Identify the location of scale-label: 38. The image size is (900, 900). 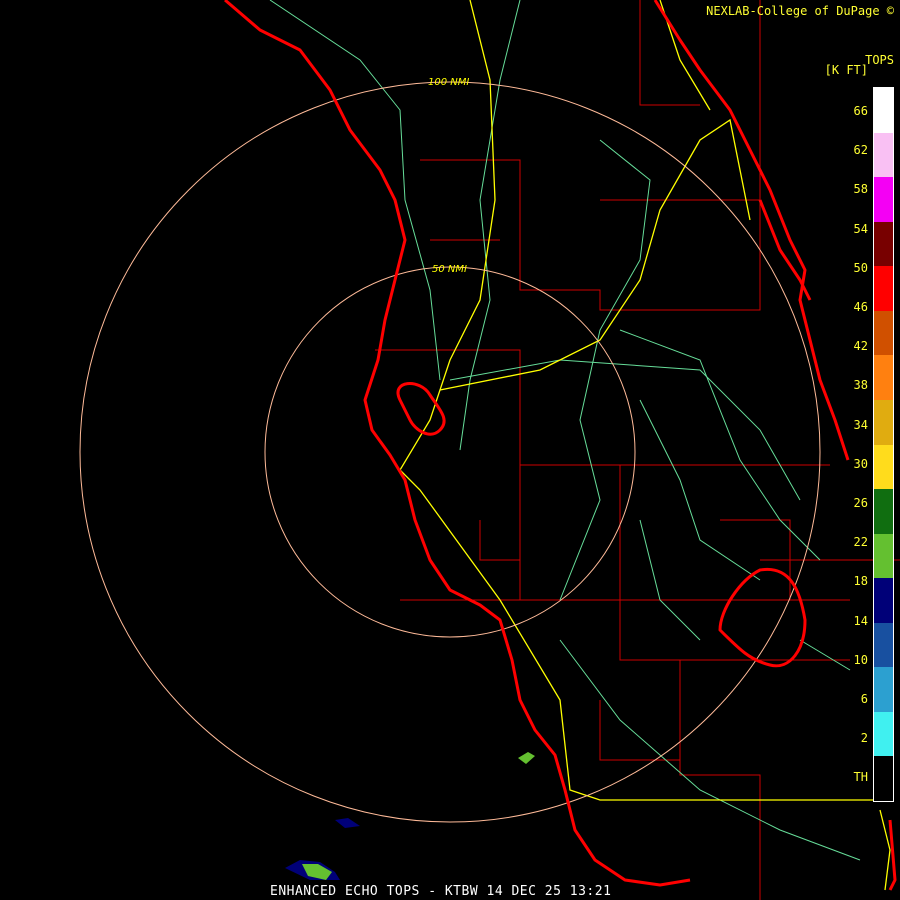
(860, 385).